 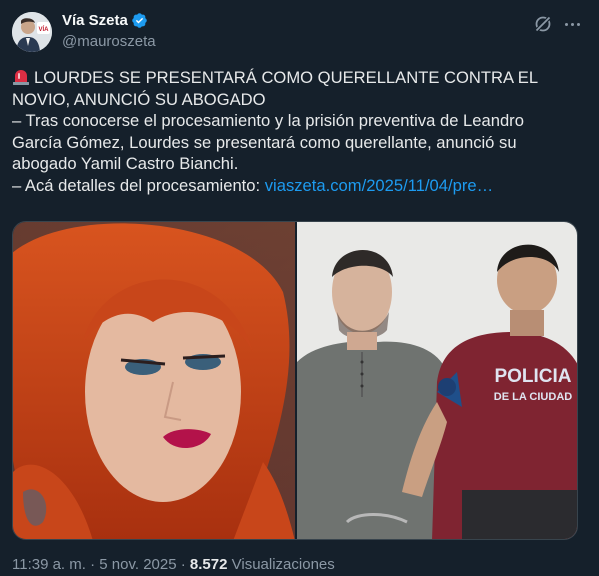 I want to click on author-display-name: Vía Szeta, so click(x=95, y=20).